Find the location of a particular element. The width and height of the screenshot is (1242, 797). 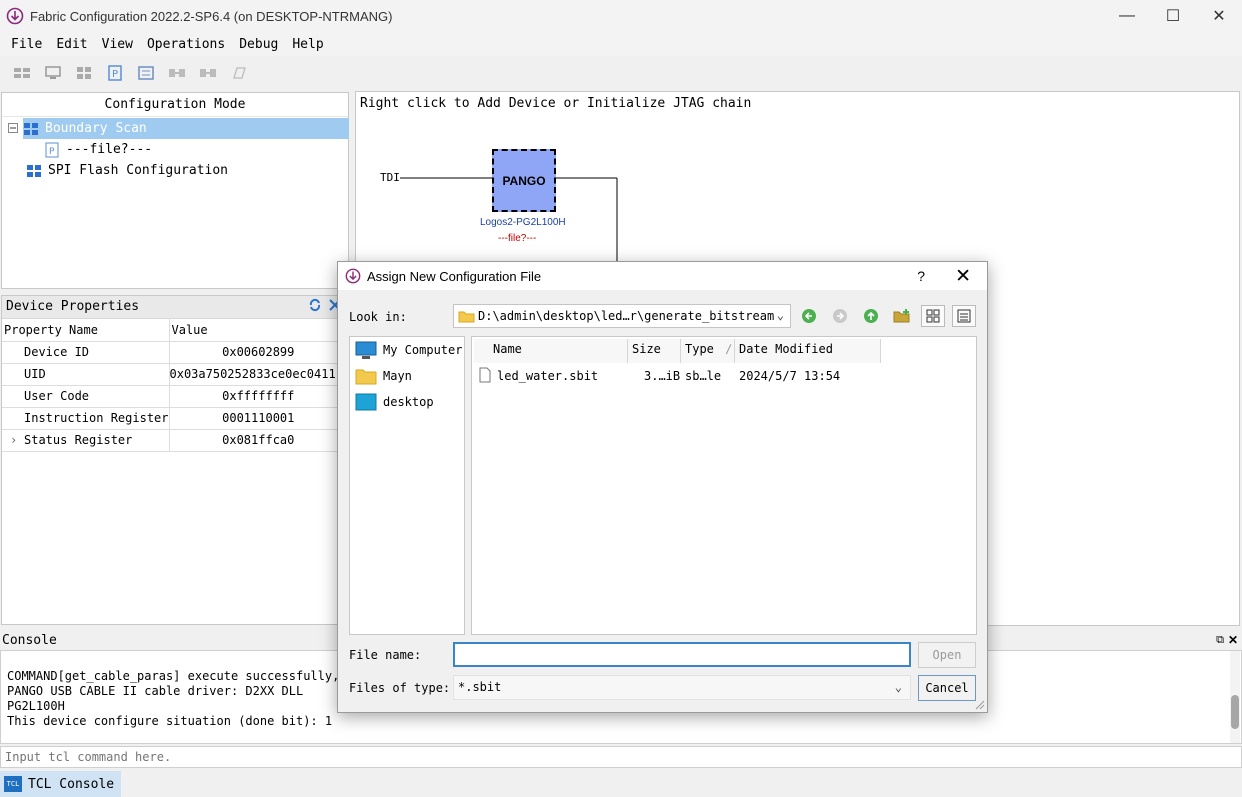

column-header-size: Size is located at coordinates (654, 351).